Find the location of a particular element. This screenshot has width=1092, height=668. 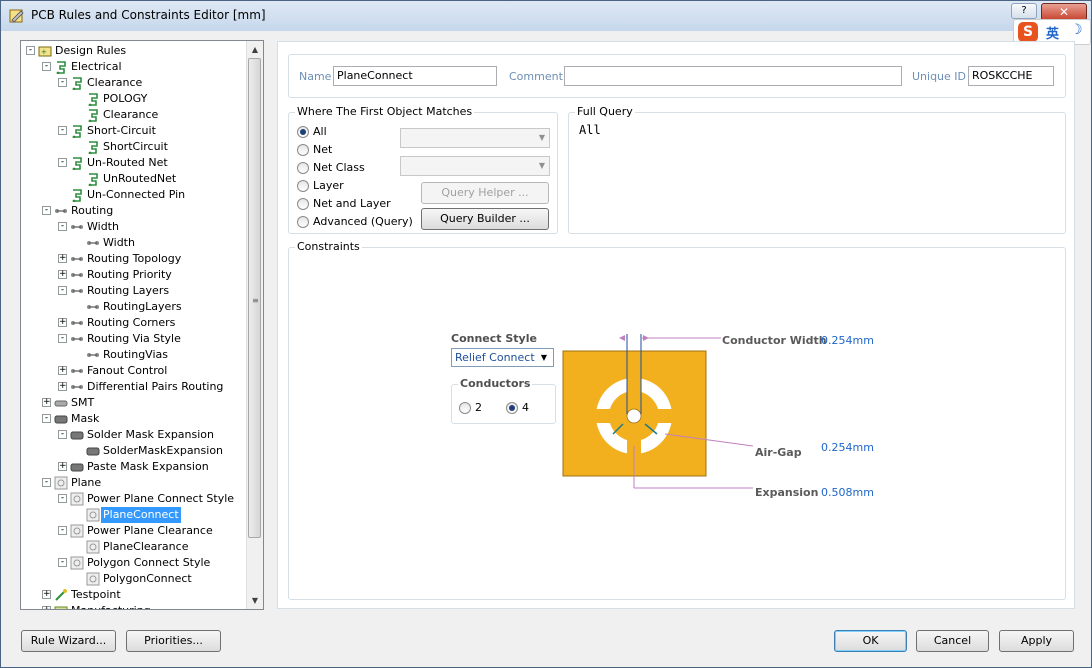

scroll-thumb: ≡ is located at coordinates (254, 298).